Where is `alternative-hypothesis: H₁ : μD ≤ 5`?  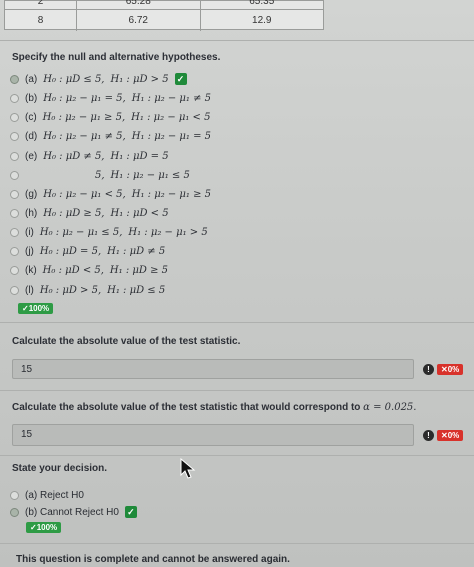 alternative-hypothesis: H₁ : μD ≤ 5 is located at coordinates (136, 290).